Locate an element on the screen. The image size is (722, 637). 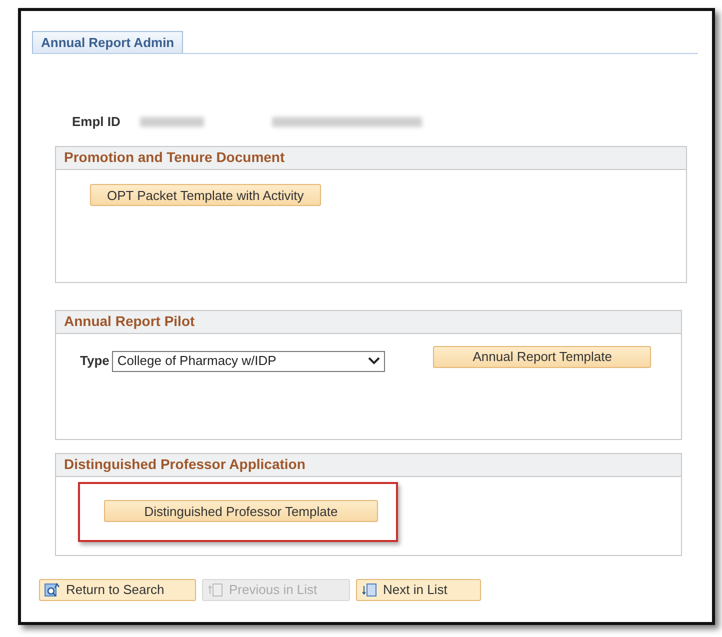
template-button: OPT Packet Template with Activity is located at coordinates (205, 195).